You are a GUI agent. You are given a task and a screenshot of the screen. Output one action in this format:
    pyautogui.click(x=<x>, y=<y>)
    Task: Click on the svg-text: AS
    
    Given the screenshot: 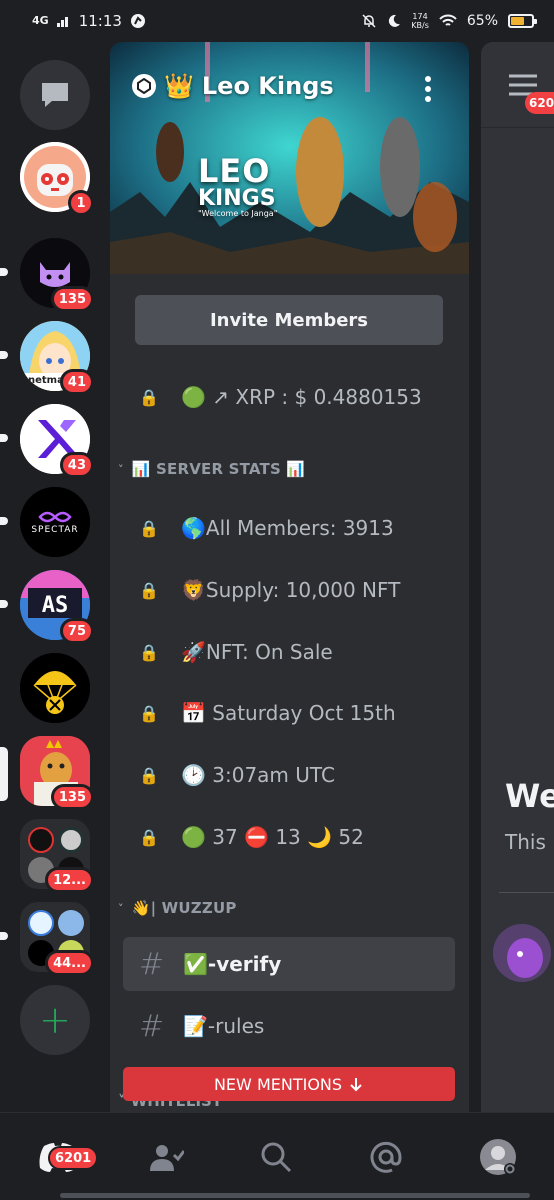 What is the action you would take?
    pyautogui.click(x=55, y=605)
    